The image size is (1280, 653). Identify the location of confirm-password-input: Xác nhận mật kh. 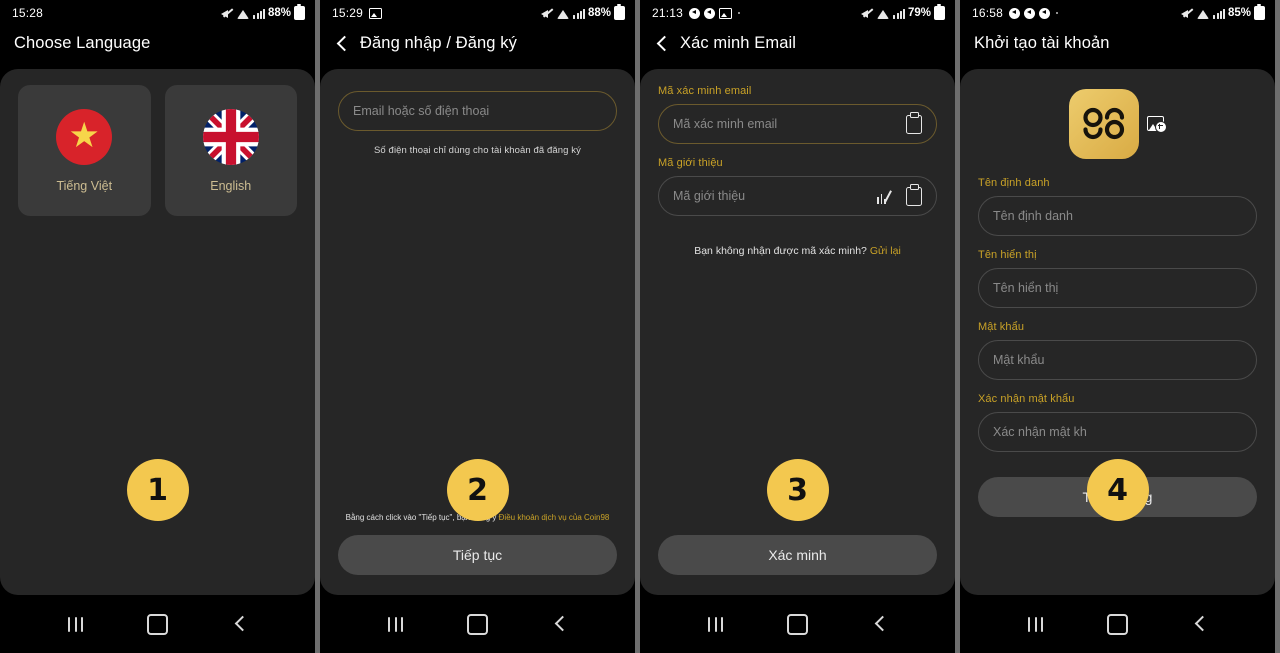
(1117, 432).